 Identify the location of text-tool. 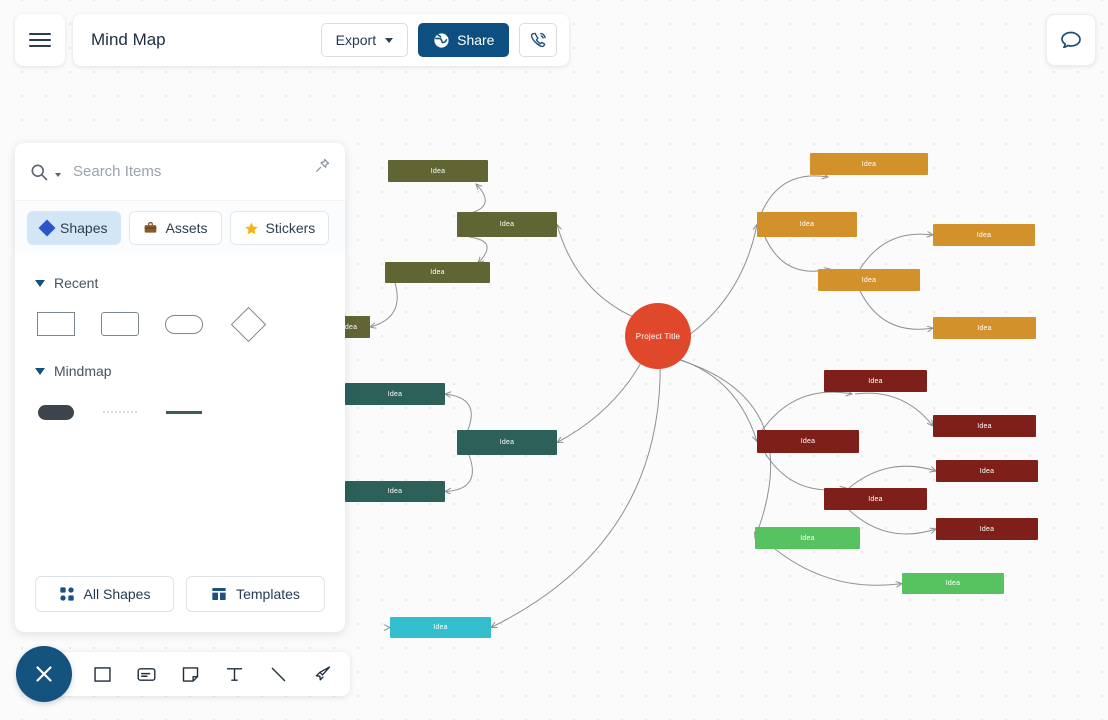
(234, 674).